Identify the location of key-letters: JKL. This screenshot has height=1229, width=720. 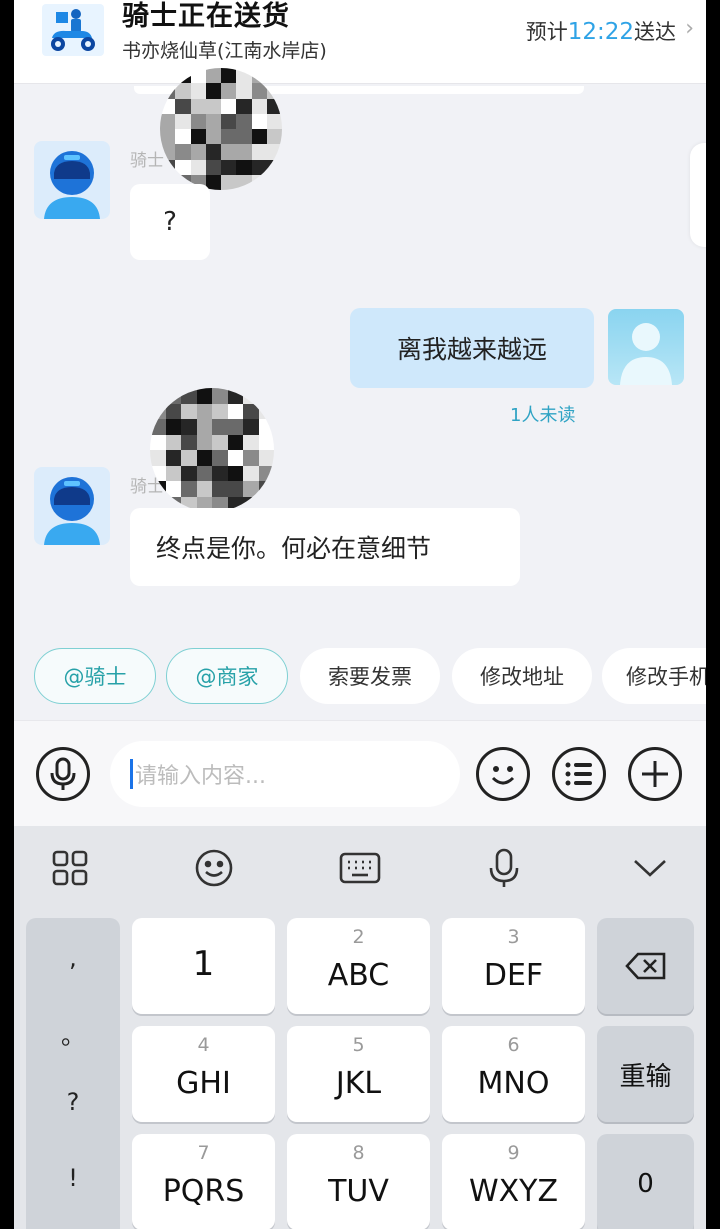
(358, 1083).